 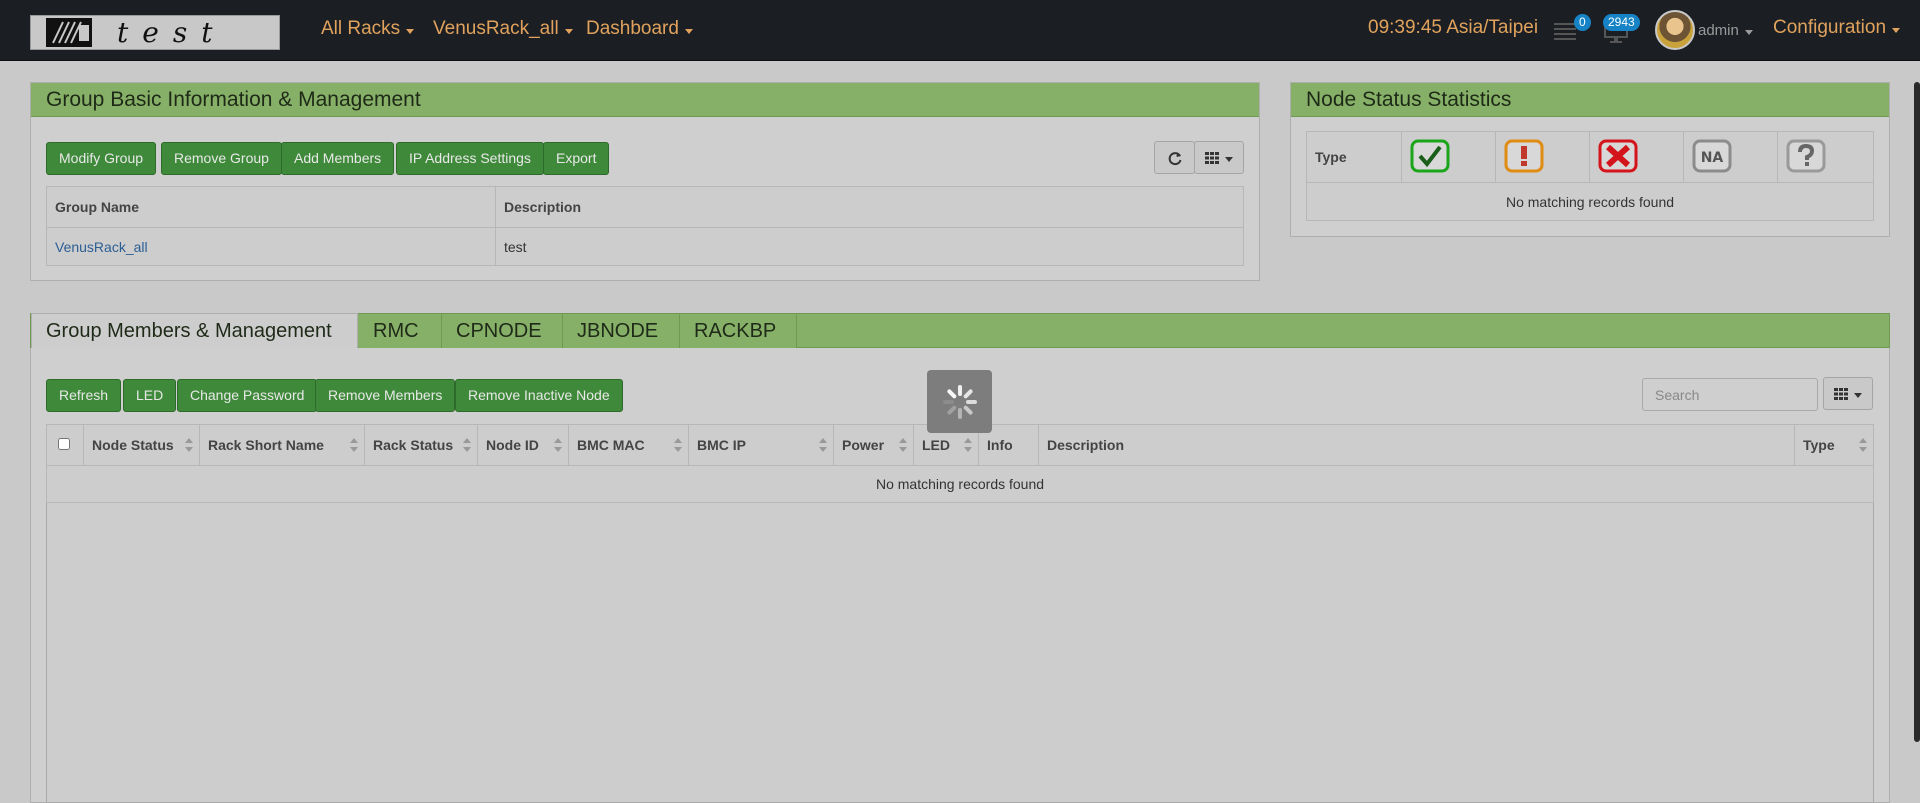 What do you see at coordinates (1848, 393) in the screenshot?
I see `members-columns-toggle-button` at bounding box center [1848, 393].